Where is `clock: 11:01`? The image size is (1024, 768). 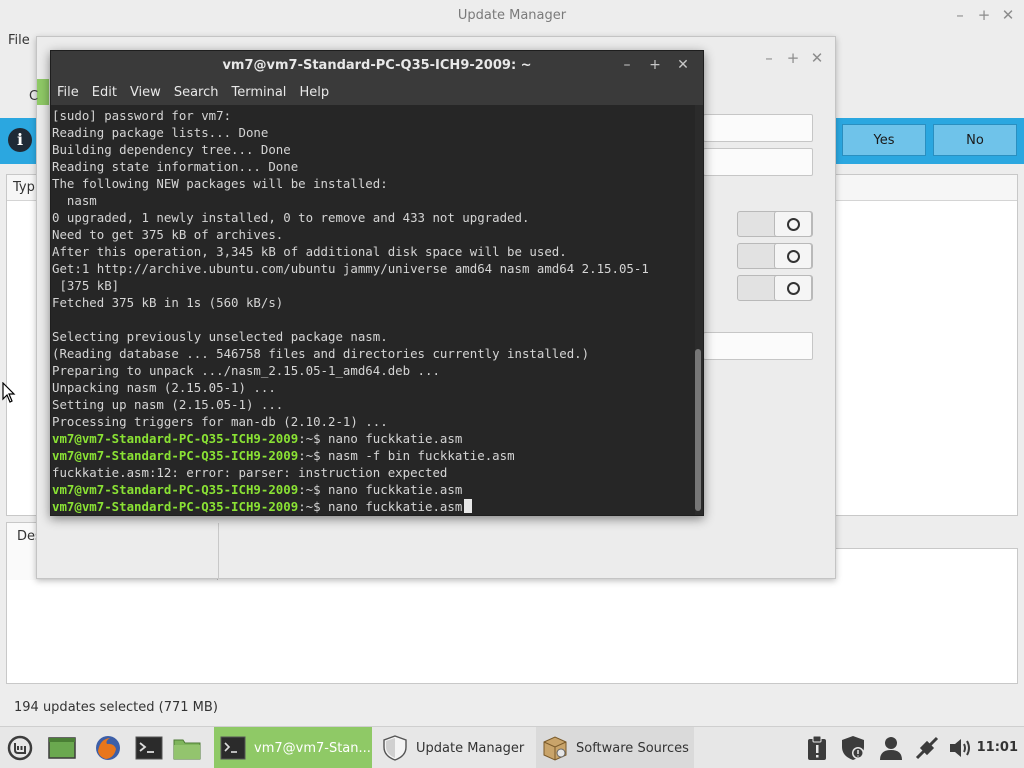 clock: 11:01 is located at coordinates (997, 747).